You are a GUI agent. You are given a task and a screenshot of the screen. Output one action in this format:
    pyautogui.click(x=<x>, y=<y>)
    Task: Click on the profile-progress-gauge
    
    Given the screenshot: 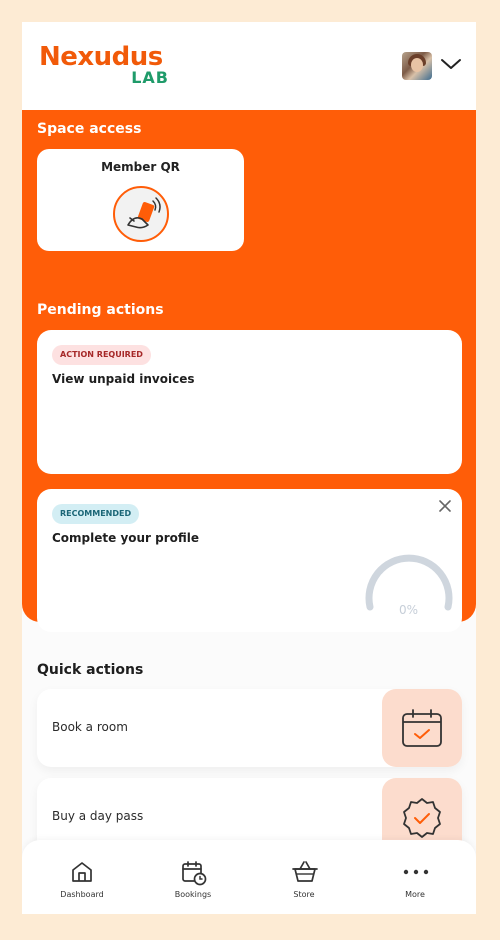 What is the action you would take?
    pyautogui.click(x=409, y=582)
    